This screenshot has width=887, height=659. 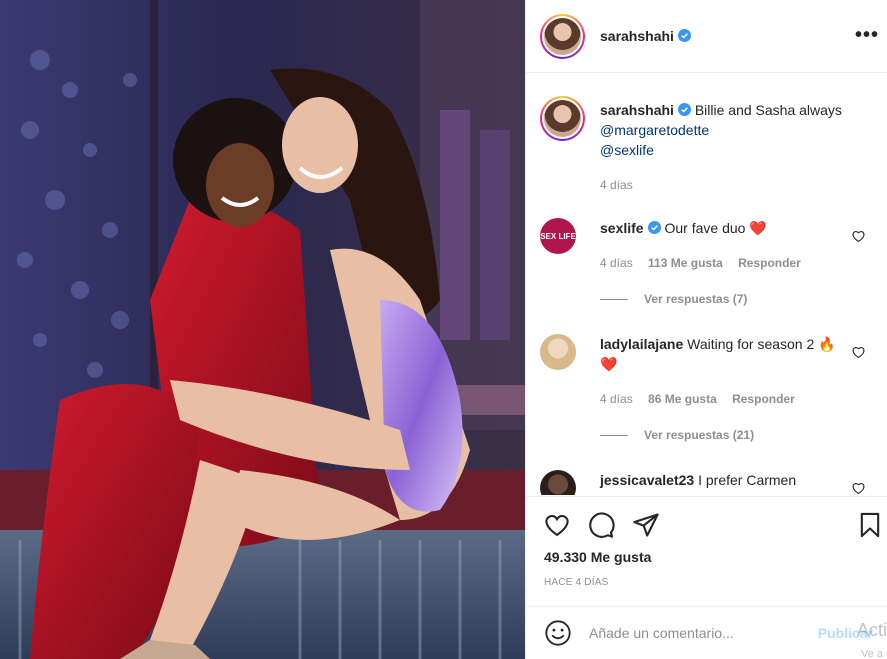 I want to click on caption-avatar, so click(x=562, y=118).